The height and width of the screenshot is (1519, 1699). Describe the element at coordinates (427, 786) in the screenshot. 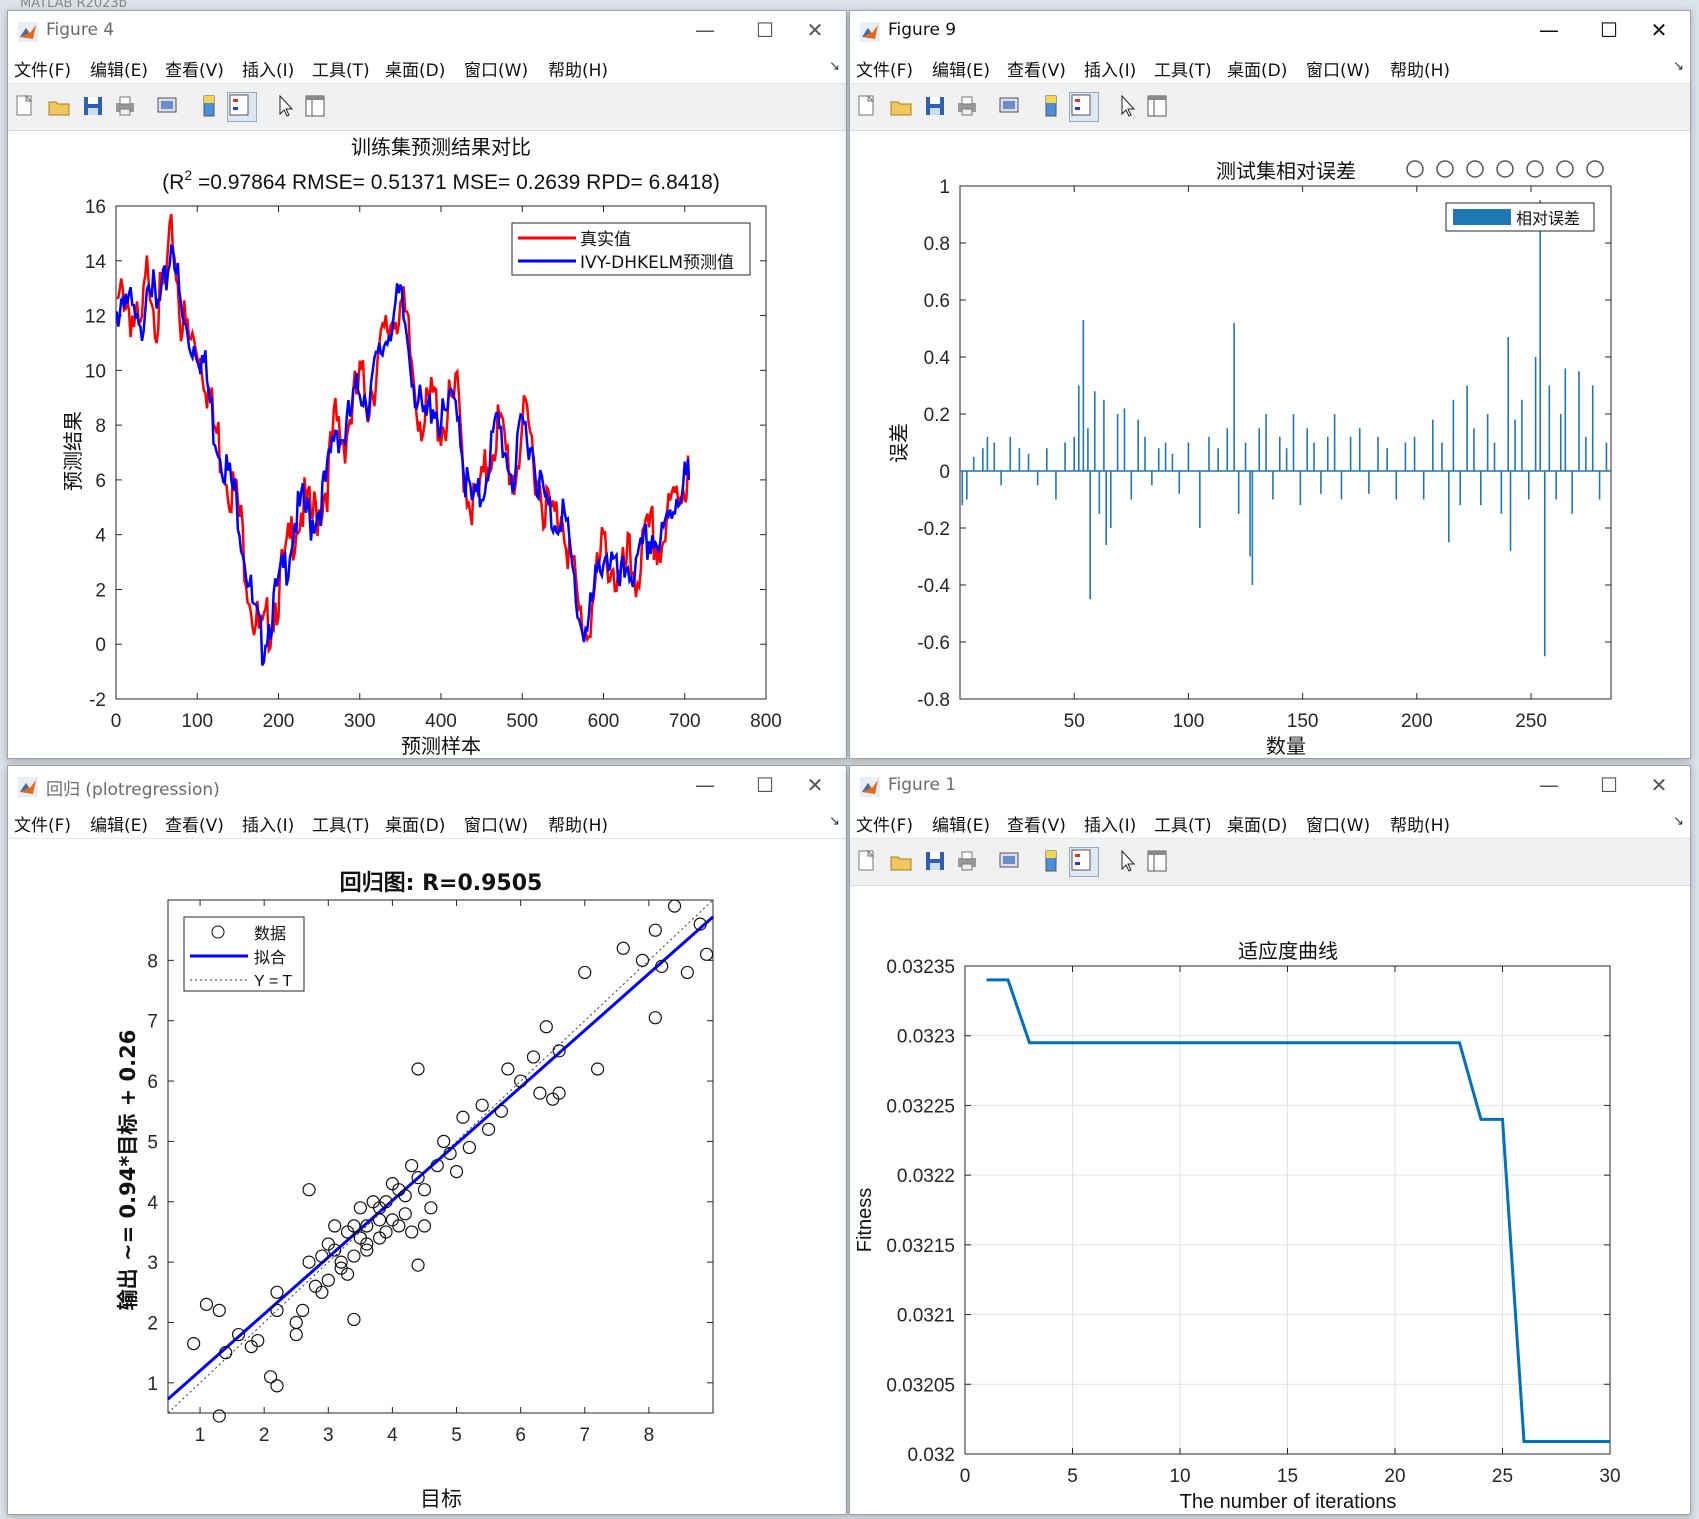

I see `titlebar: 回归 (plotregression) — ☐ ✕` at that location.